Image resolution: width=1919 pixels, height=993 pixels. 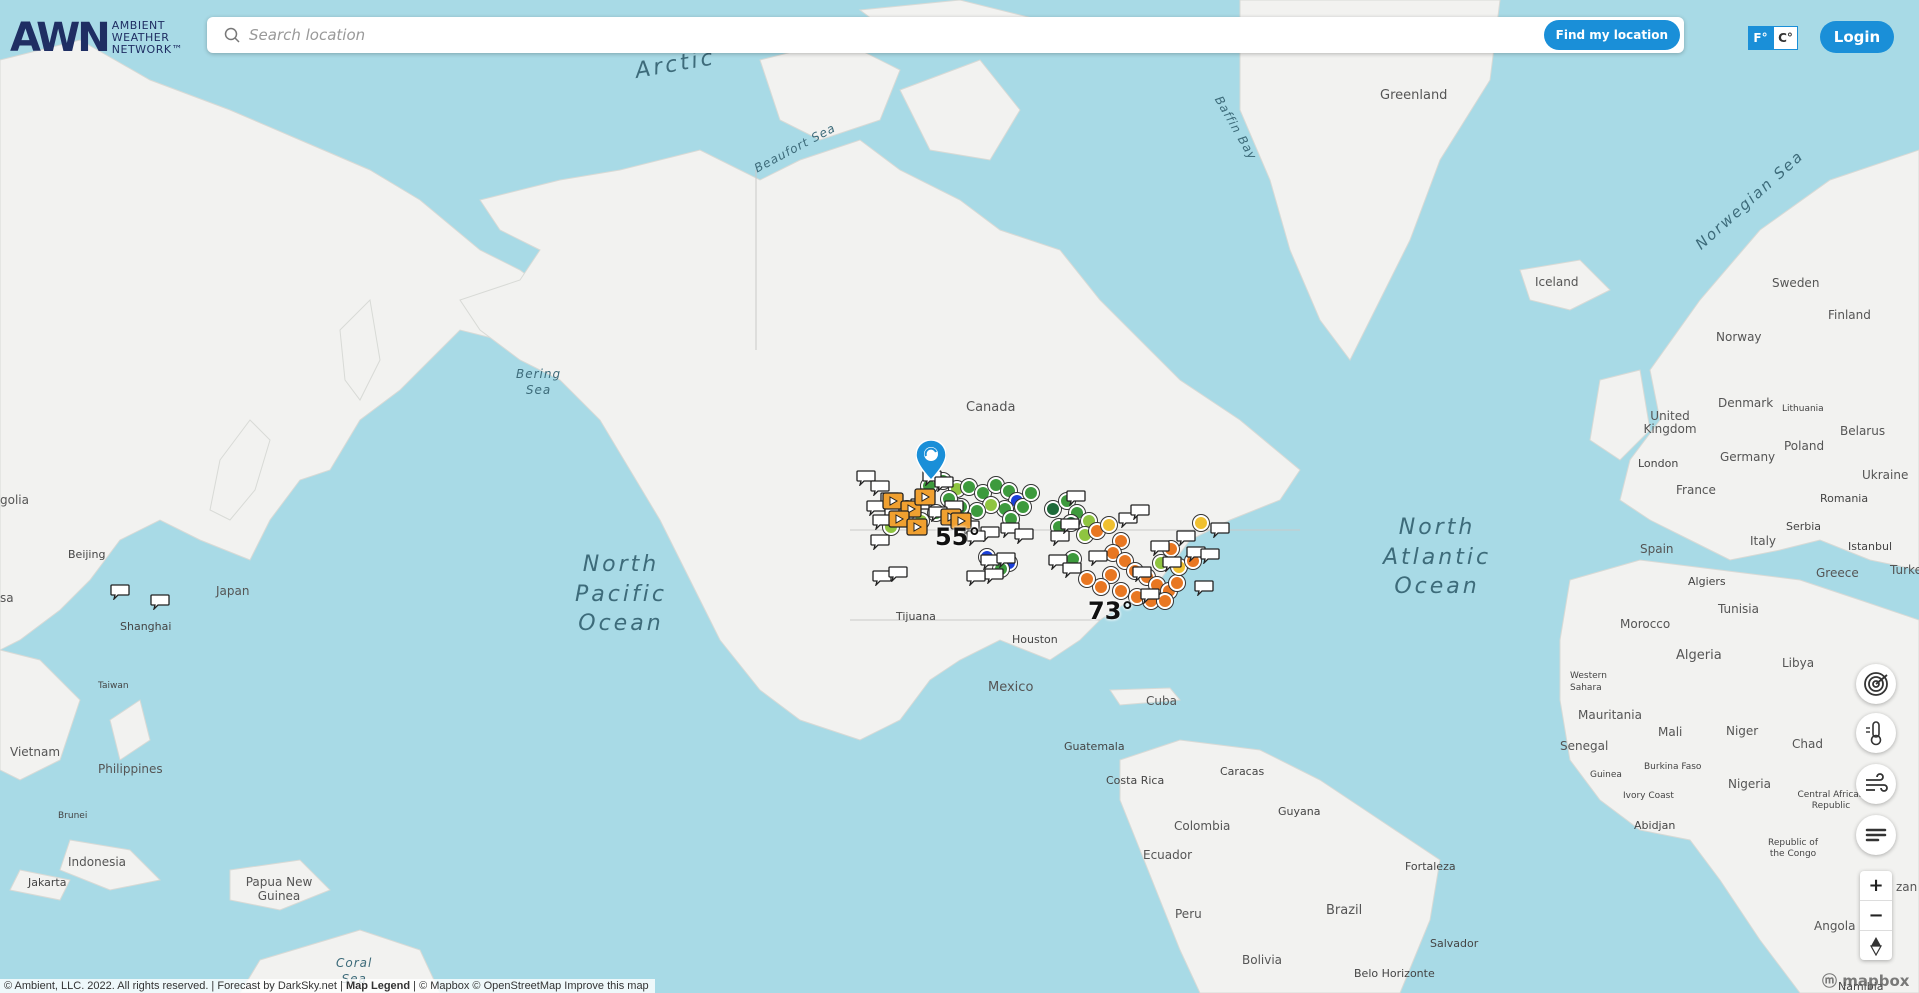 What do you see at coordinates (1696, 490) in the screenshot?
I see `label-france: France` at bounding box center [1696, 490].